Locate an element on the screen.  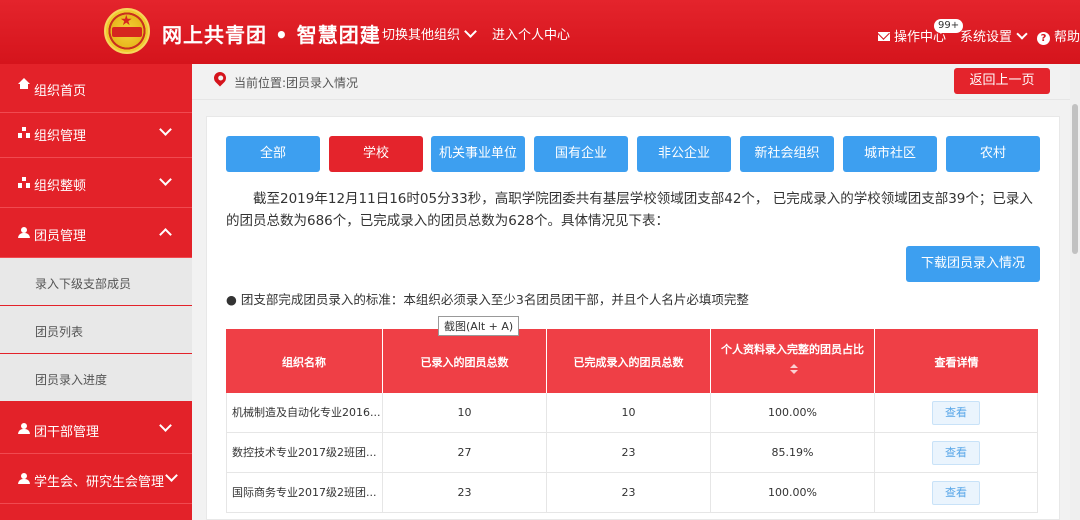
sidebar-item-label: 团干部管理 is located at coordinates (67, 432).